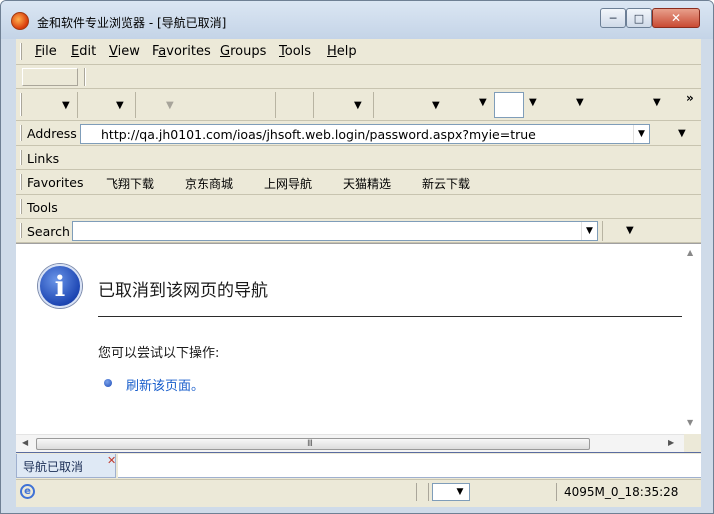  What do you see at coordinates (682, 133) in the screenshot?
I see `go-dropdown-icon: ▼` at bounding box center [682, 133].